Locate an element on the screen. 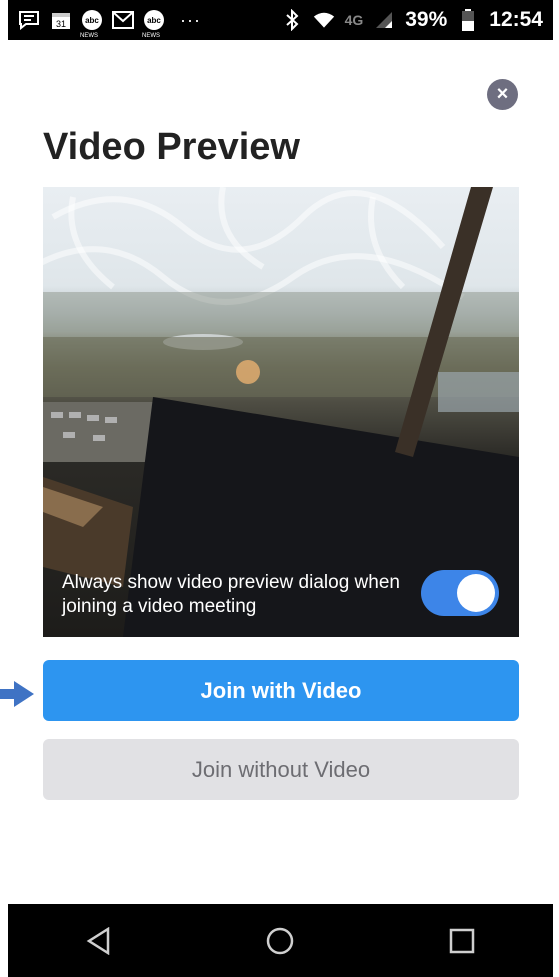  pointer-arrow-icon is located at coordinates (17, 694).